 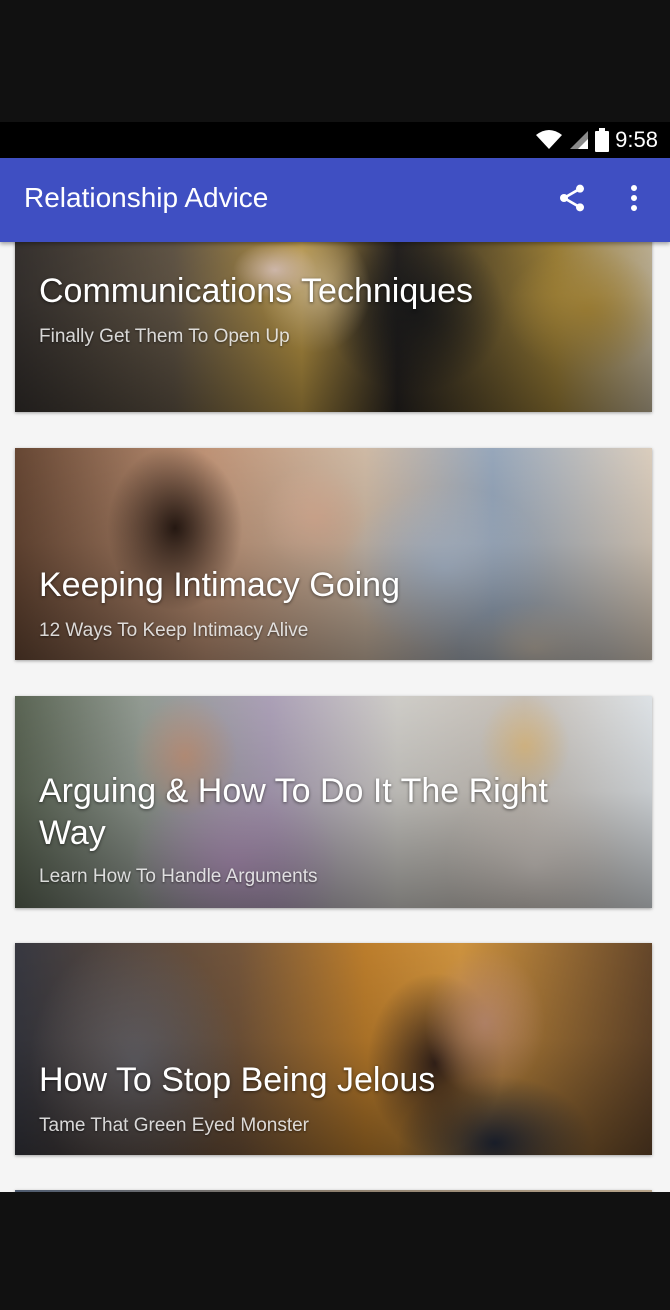 What do you see at coordinates (256, 291) in the screenshot?
I see `article-title: Communications Techniques` at bounding box center [256, 291].